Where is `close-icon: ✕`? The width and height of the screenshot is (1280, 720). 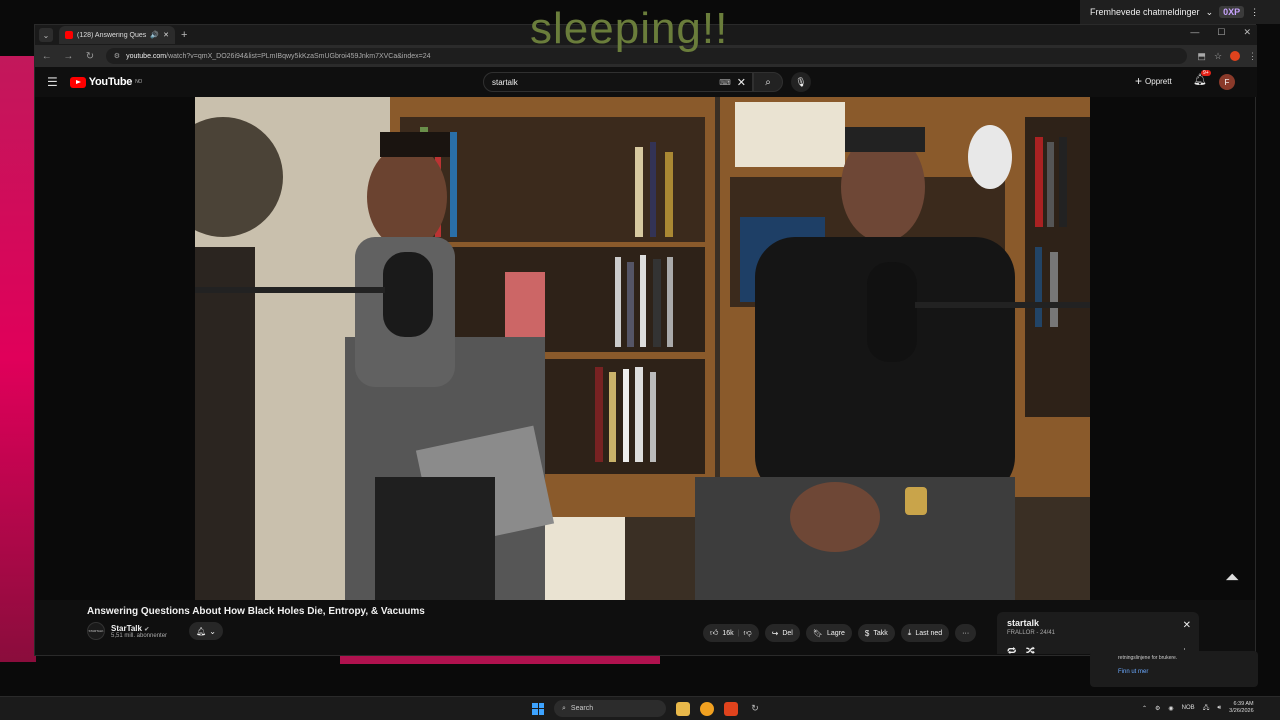 close-icon: ✕ is located at coordinates (1187, 625).